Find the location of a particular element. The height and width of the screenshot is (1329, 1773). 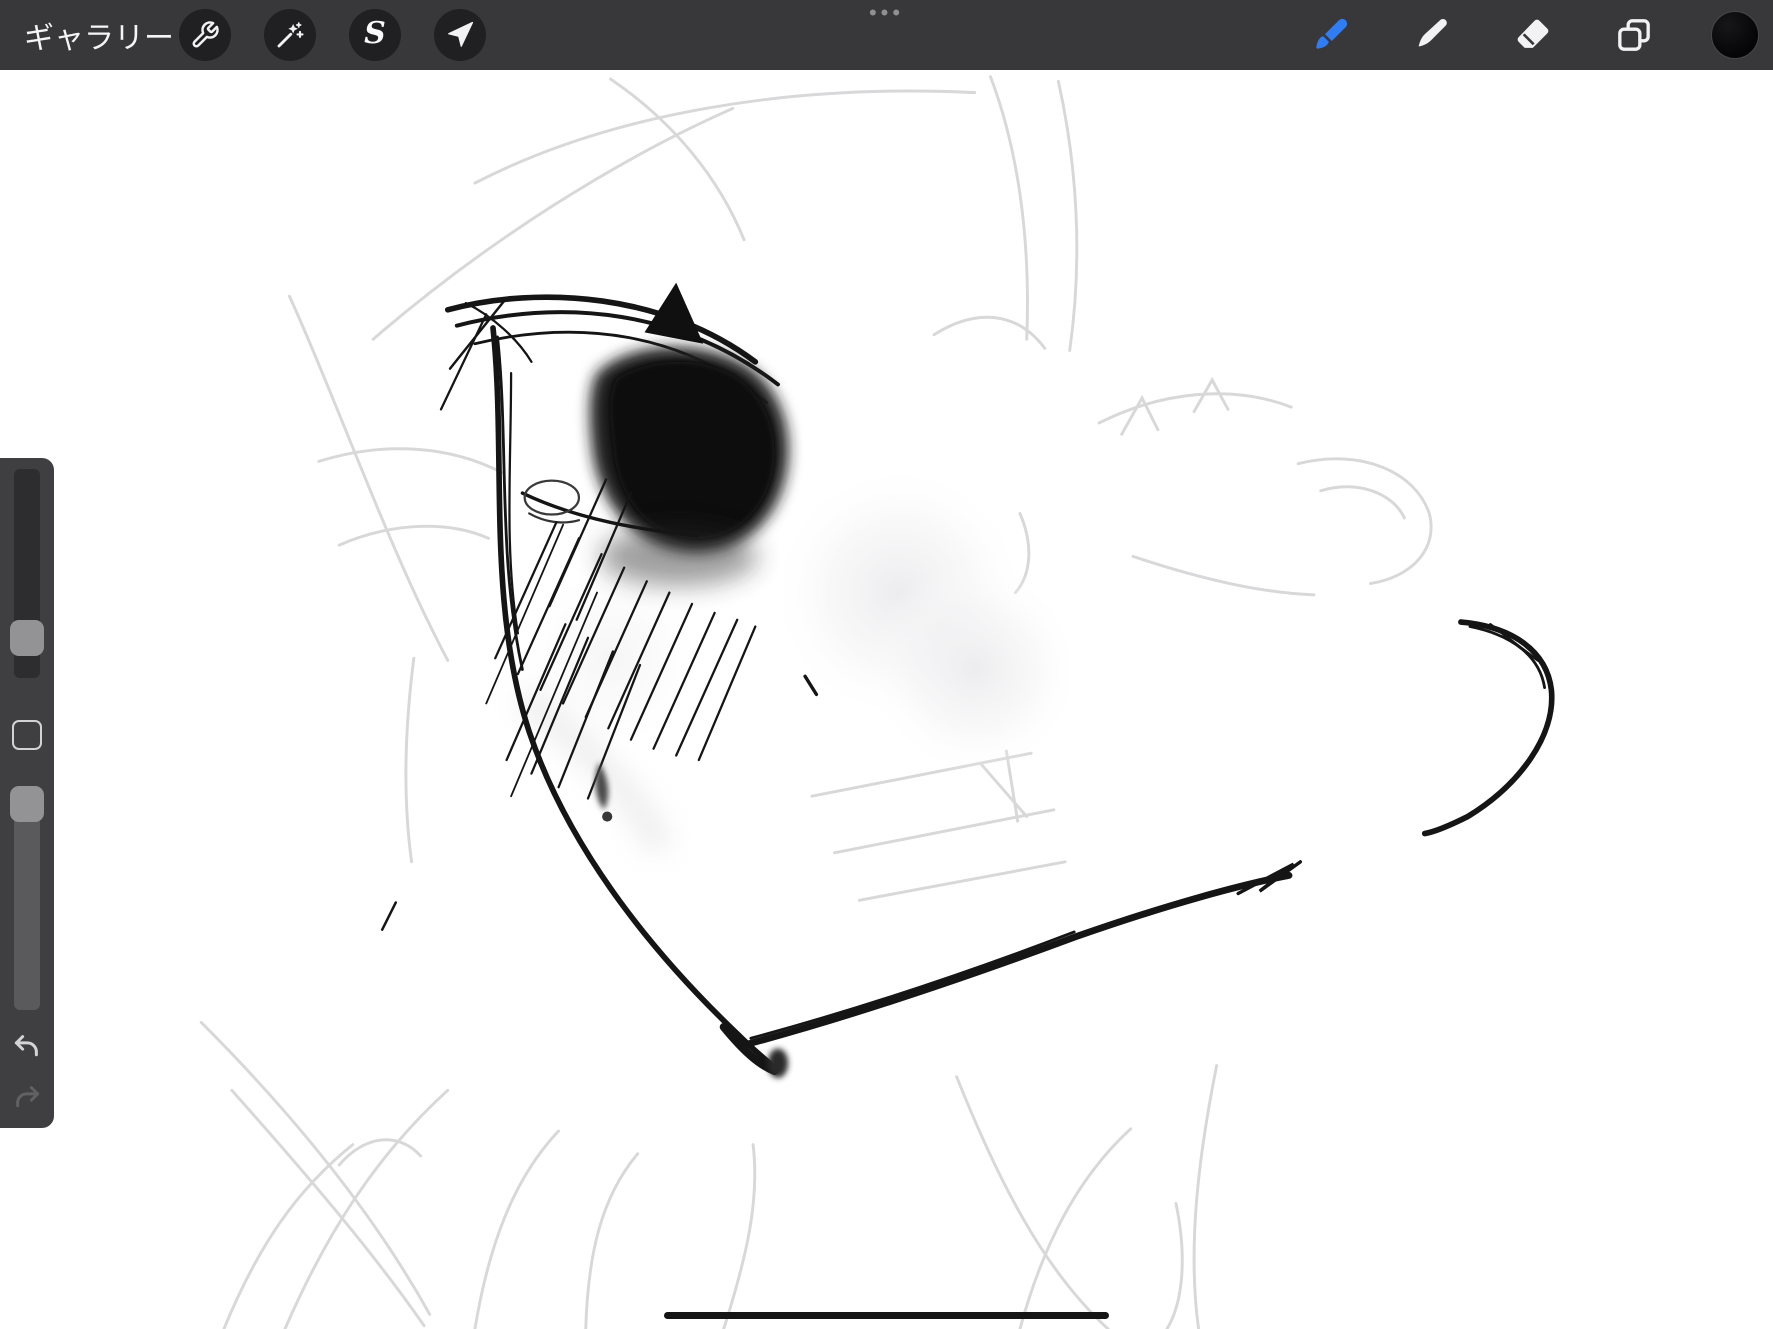

color-swatch-button is located at coordinates (1735, 35).